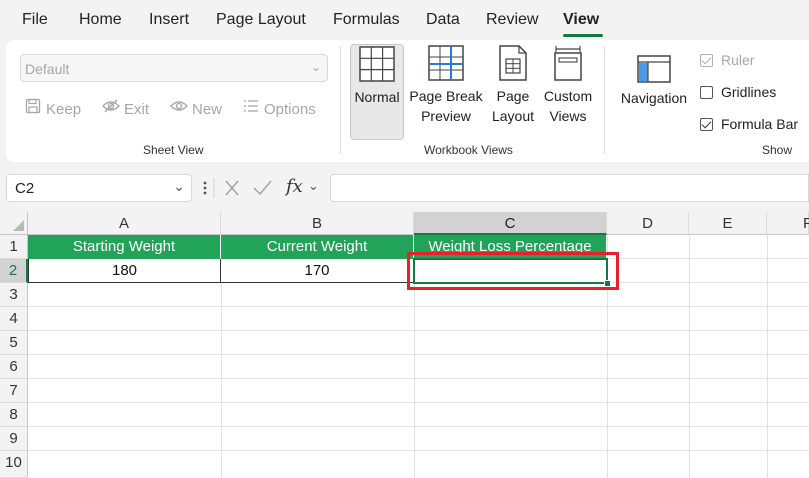 Image resolution: width=809 pixels, height=478 pixels. What do you see at coordinates (706, 92) in the screenshot?
I see `checkbox-unchecked-icon` at bounding box center [706, 92].